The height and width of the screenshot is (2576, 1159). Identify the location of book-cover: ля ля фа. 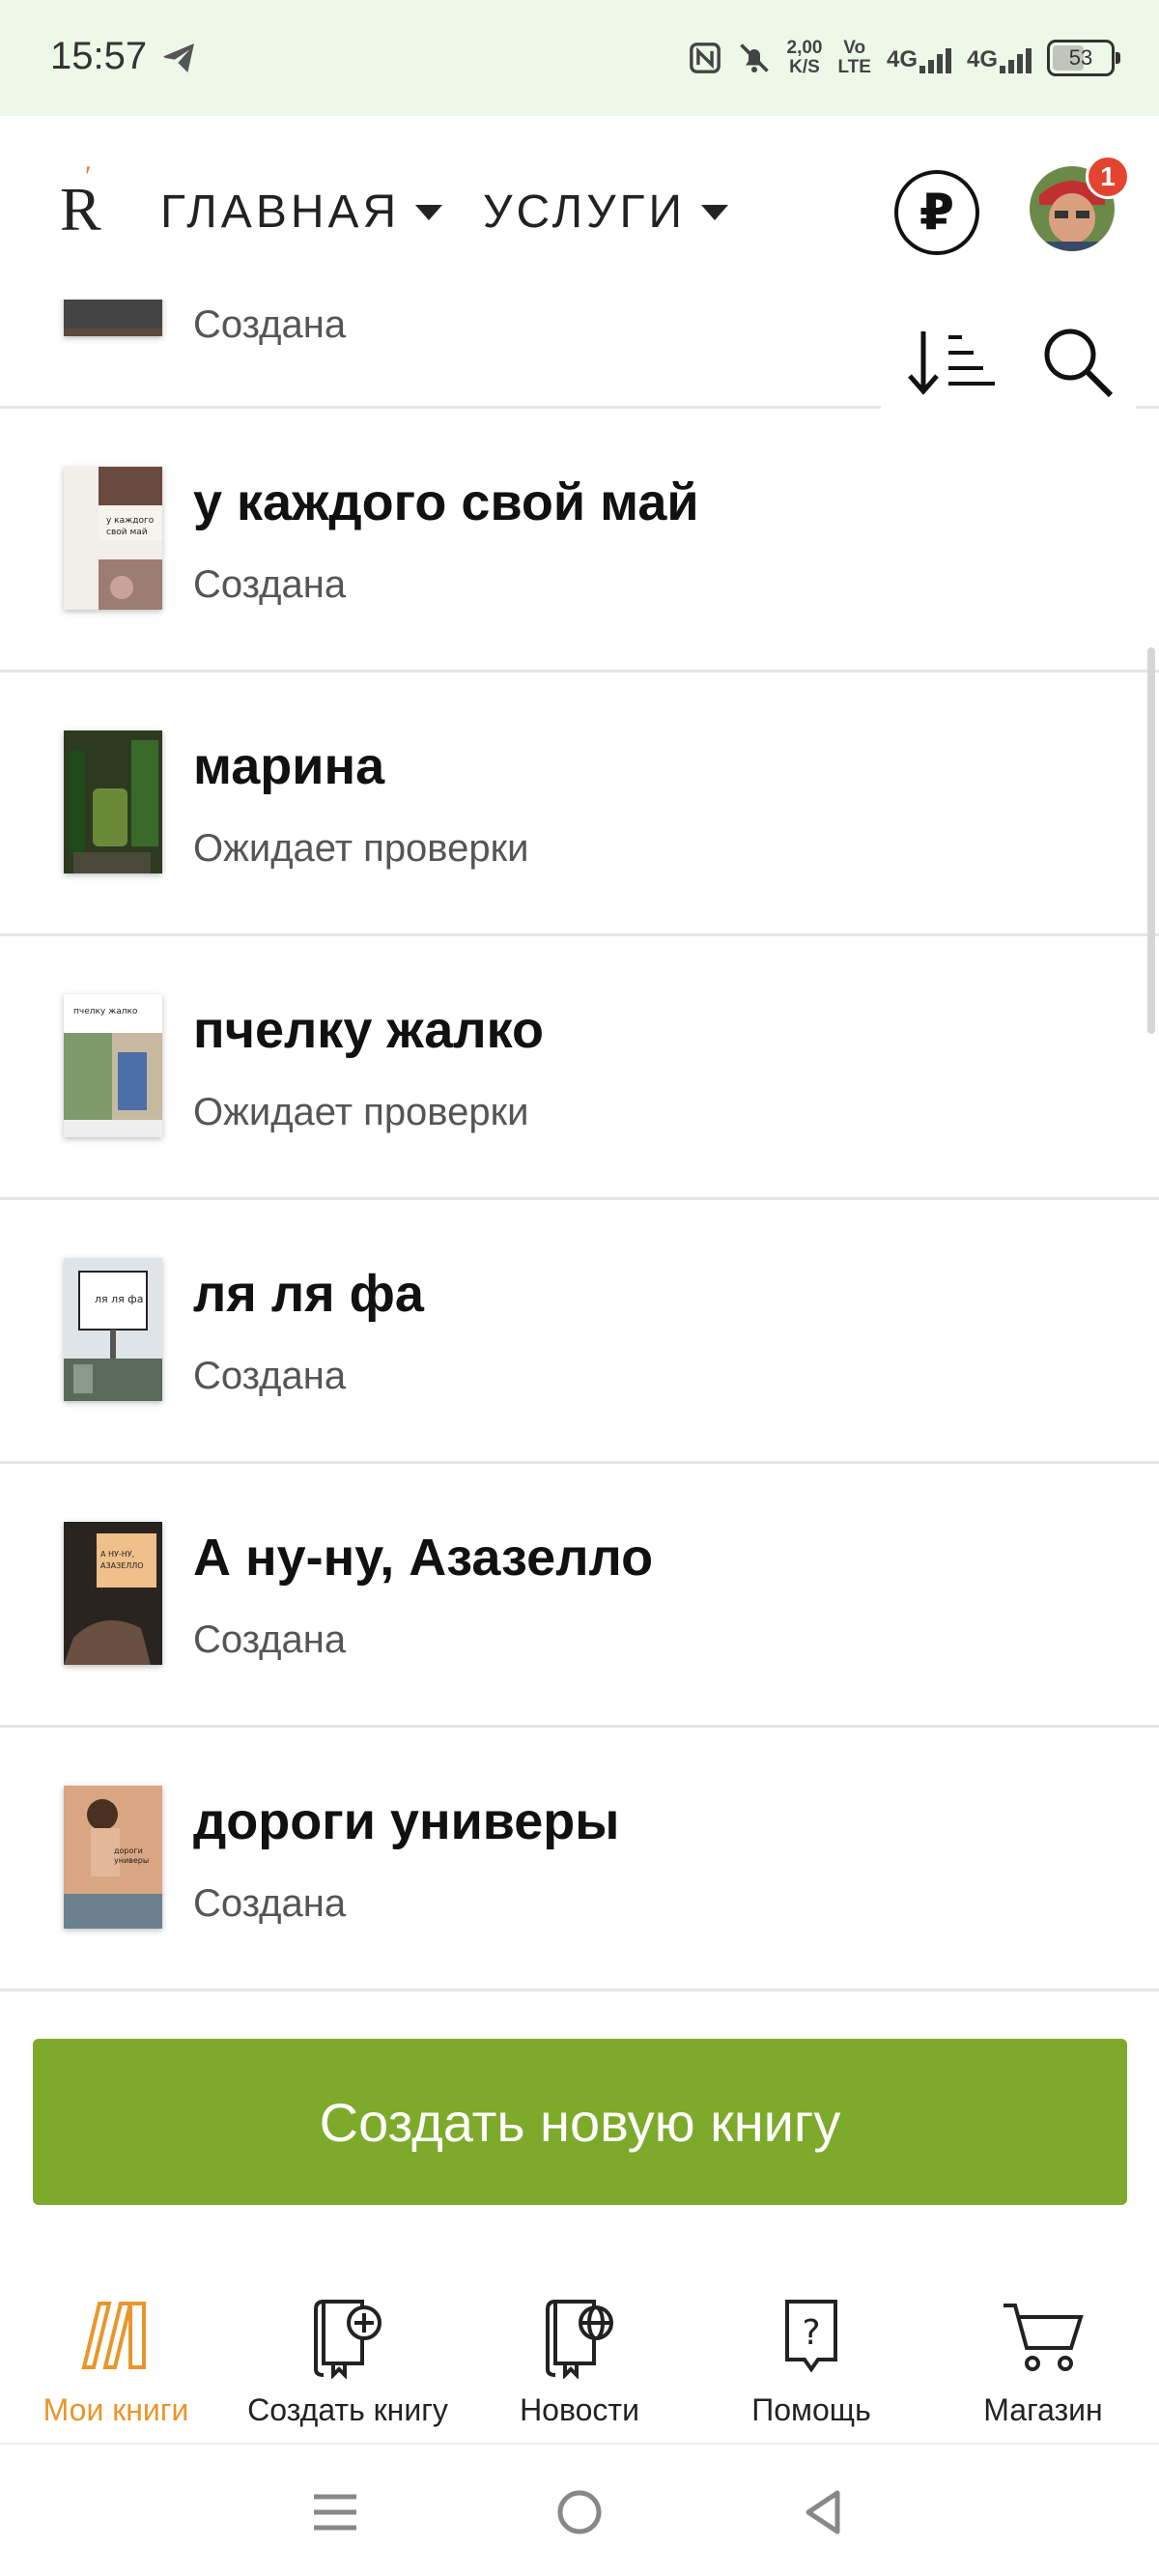
(113, 1330).